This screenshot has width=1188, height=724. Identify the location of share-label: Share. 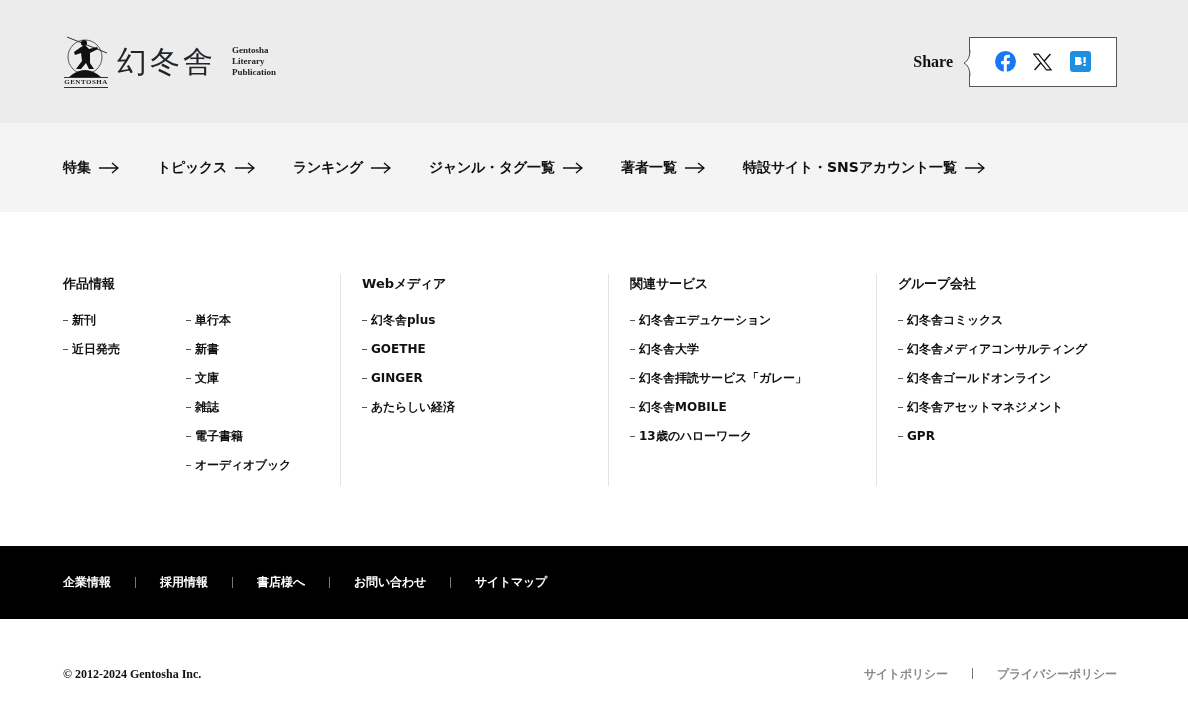
(933, 61).